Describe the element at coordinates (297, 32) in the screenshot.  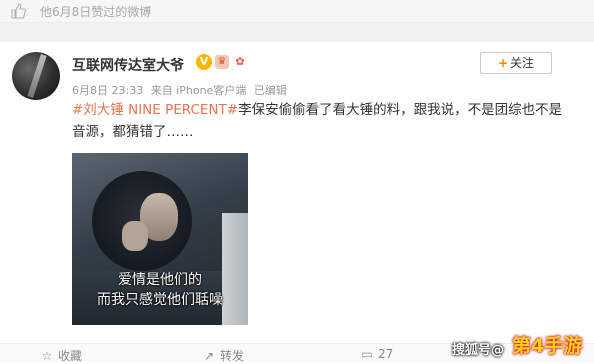
I see `feed-divider` at that location.